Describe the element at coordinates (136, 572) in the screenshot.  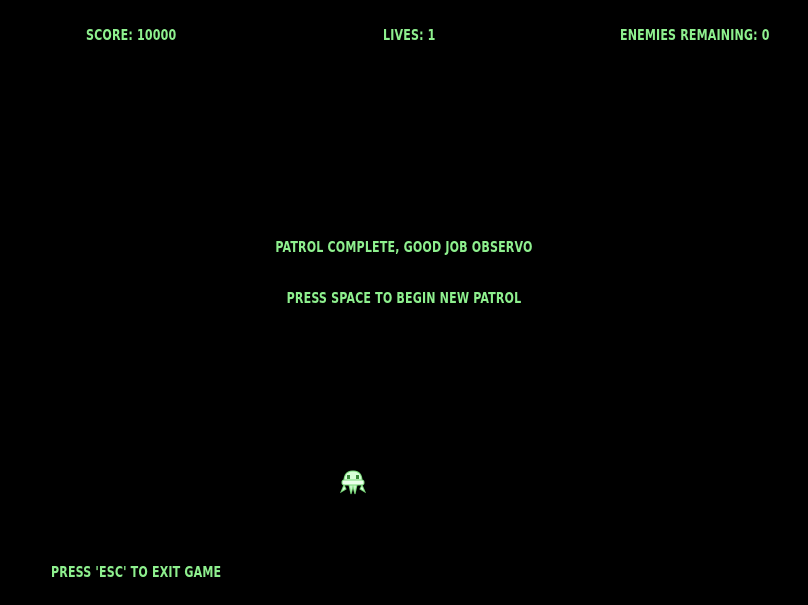
I see `exit-hint: PRESS 'ESC' TO EXIT GAME` at that location.